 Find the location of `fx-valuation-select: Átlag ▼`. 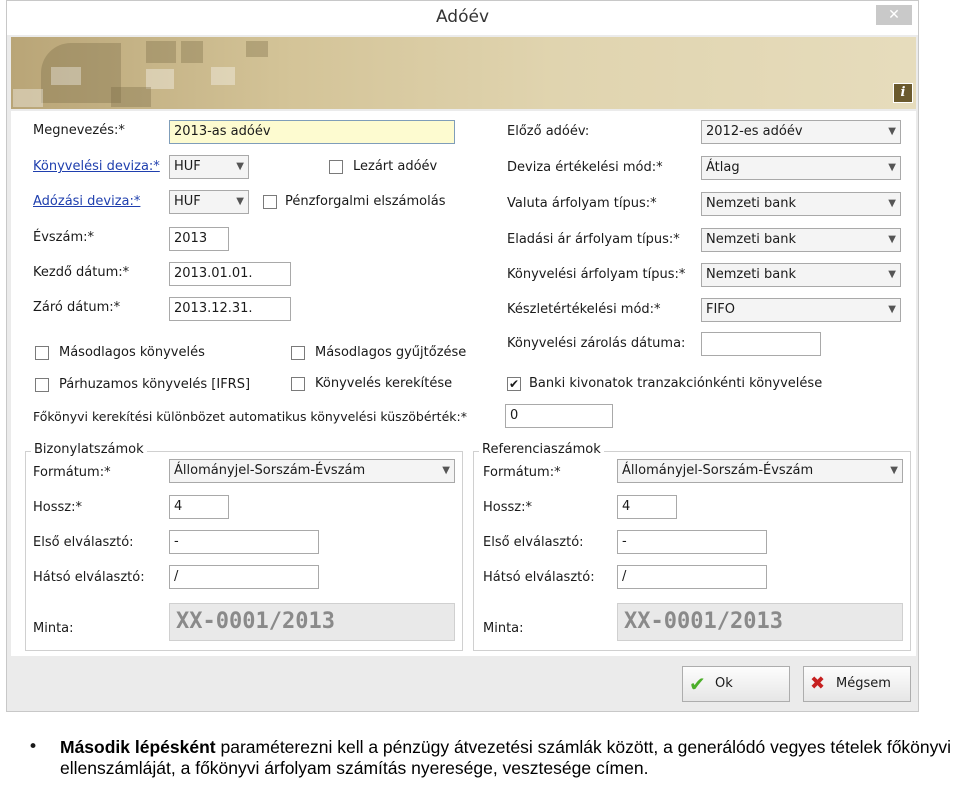

fx-valuation-select: Átlag ▼ is located at coordinates (801, 168).